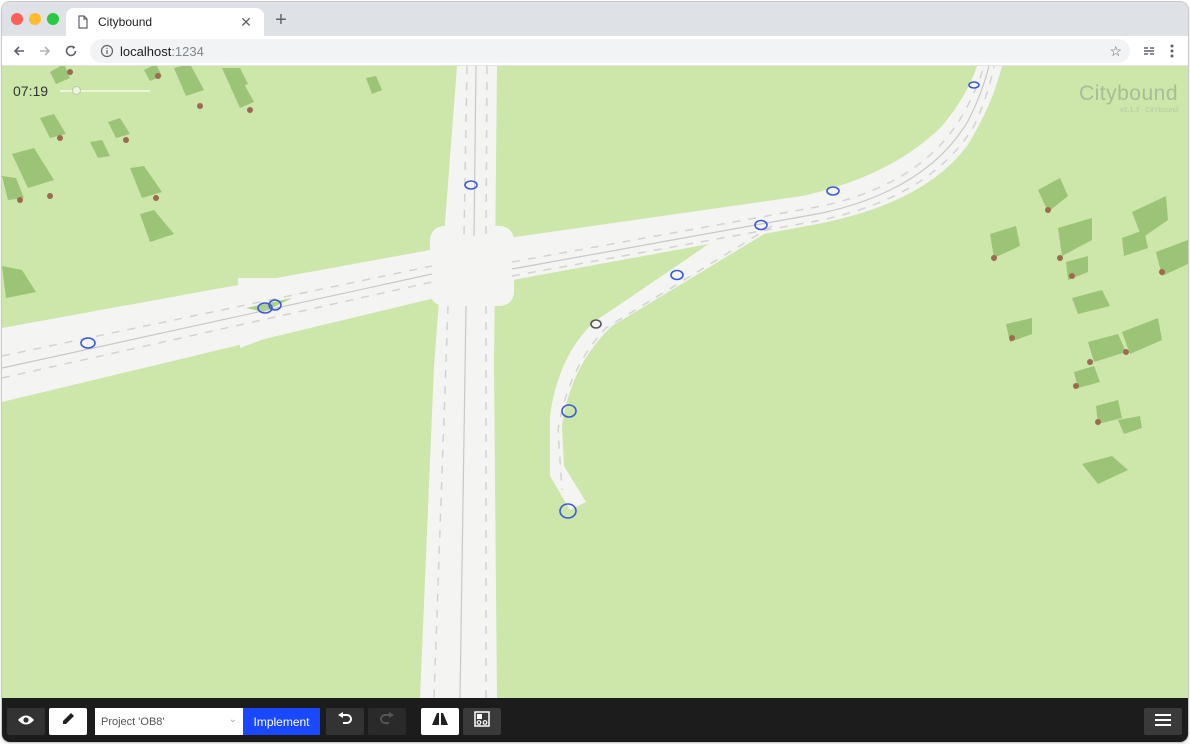  What do you see at coordinates (1172, 51) in the screenshot?
I see `vertical-dots-icon` at bounding box center [1172, 51].